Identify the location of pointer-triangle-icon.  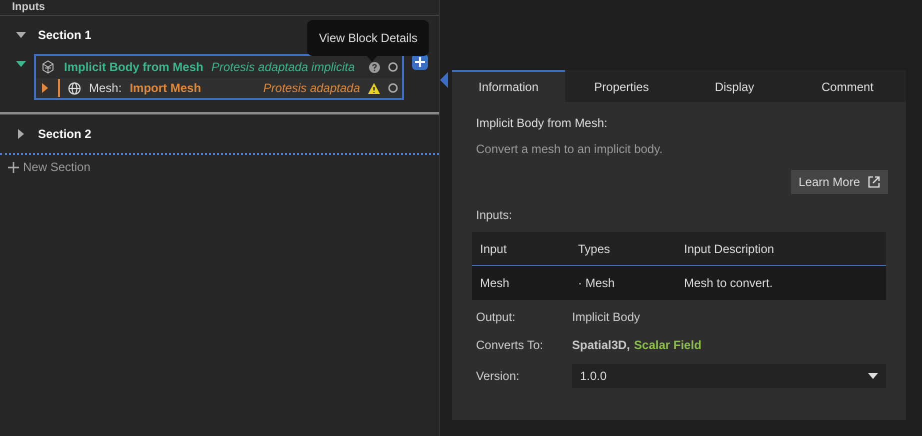
(444, 80).